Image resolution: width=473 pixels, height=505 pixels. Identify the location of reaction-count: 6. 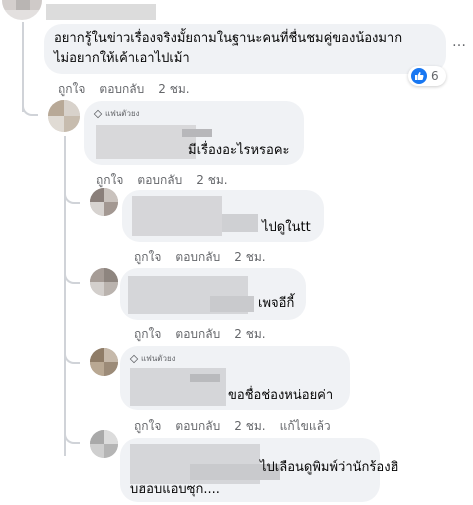
(435, 76).